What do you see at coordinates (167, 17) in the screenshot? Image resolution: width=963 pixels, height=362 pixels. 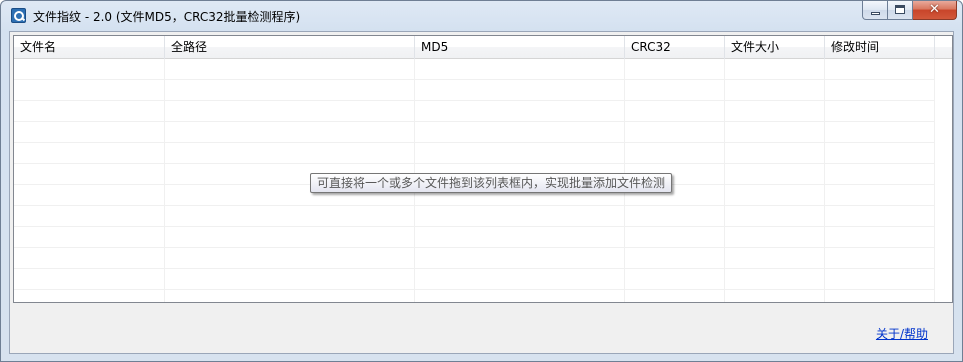 I see `window-title: 文件指纹 - 2.0 (文件MD5，CRC32批量检测程序)` at bounding box center [167, 17].